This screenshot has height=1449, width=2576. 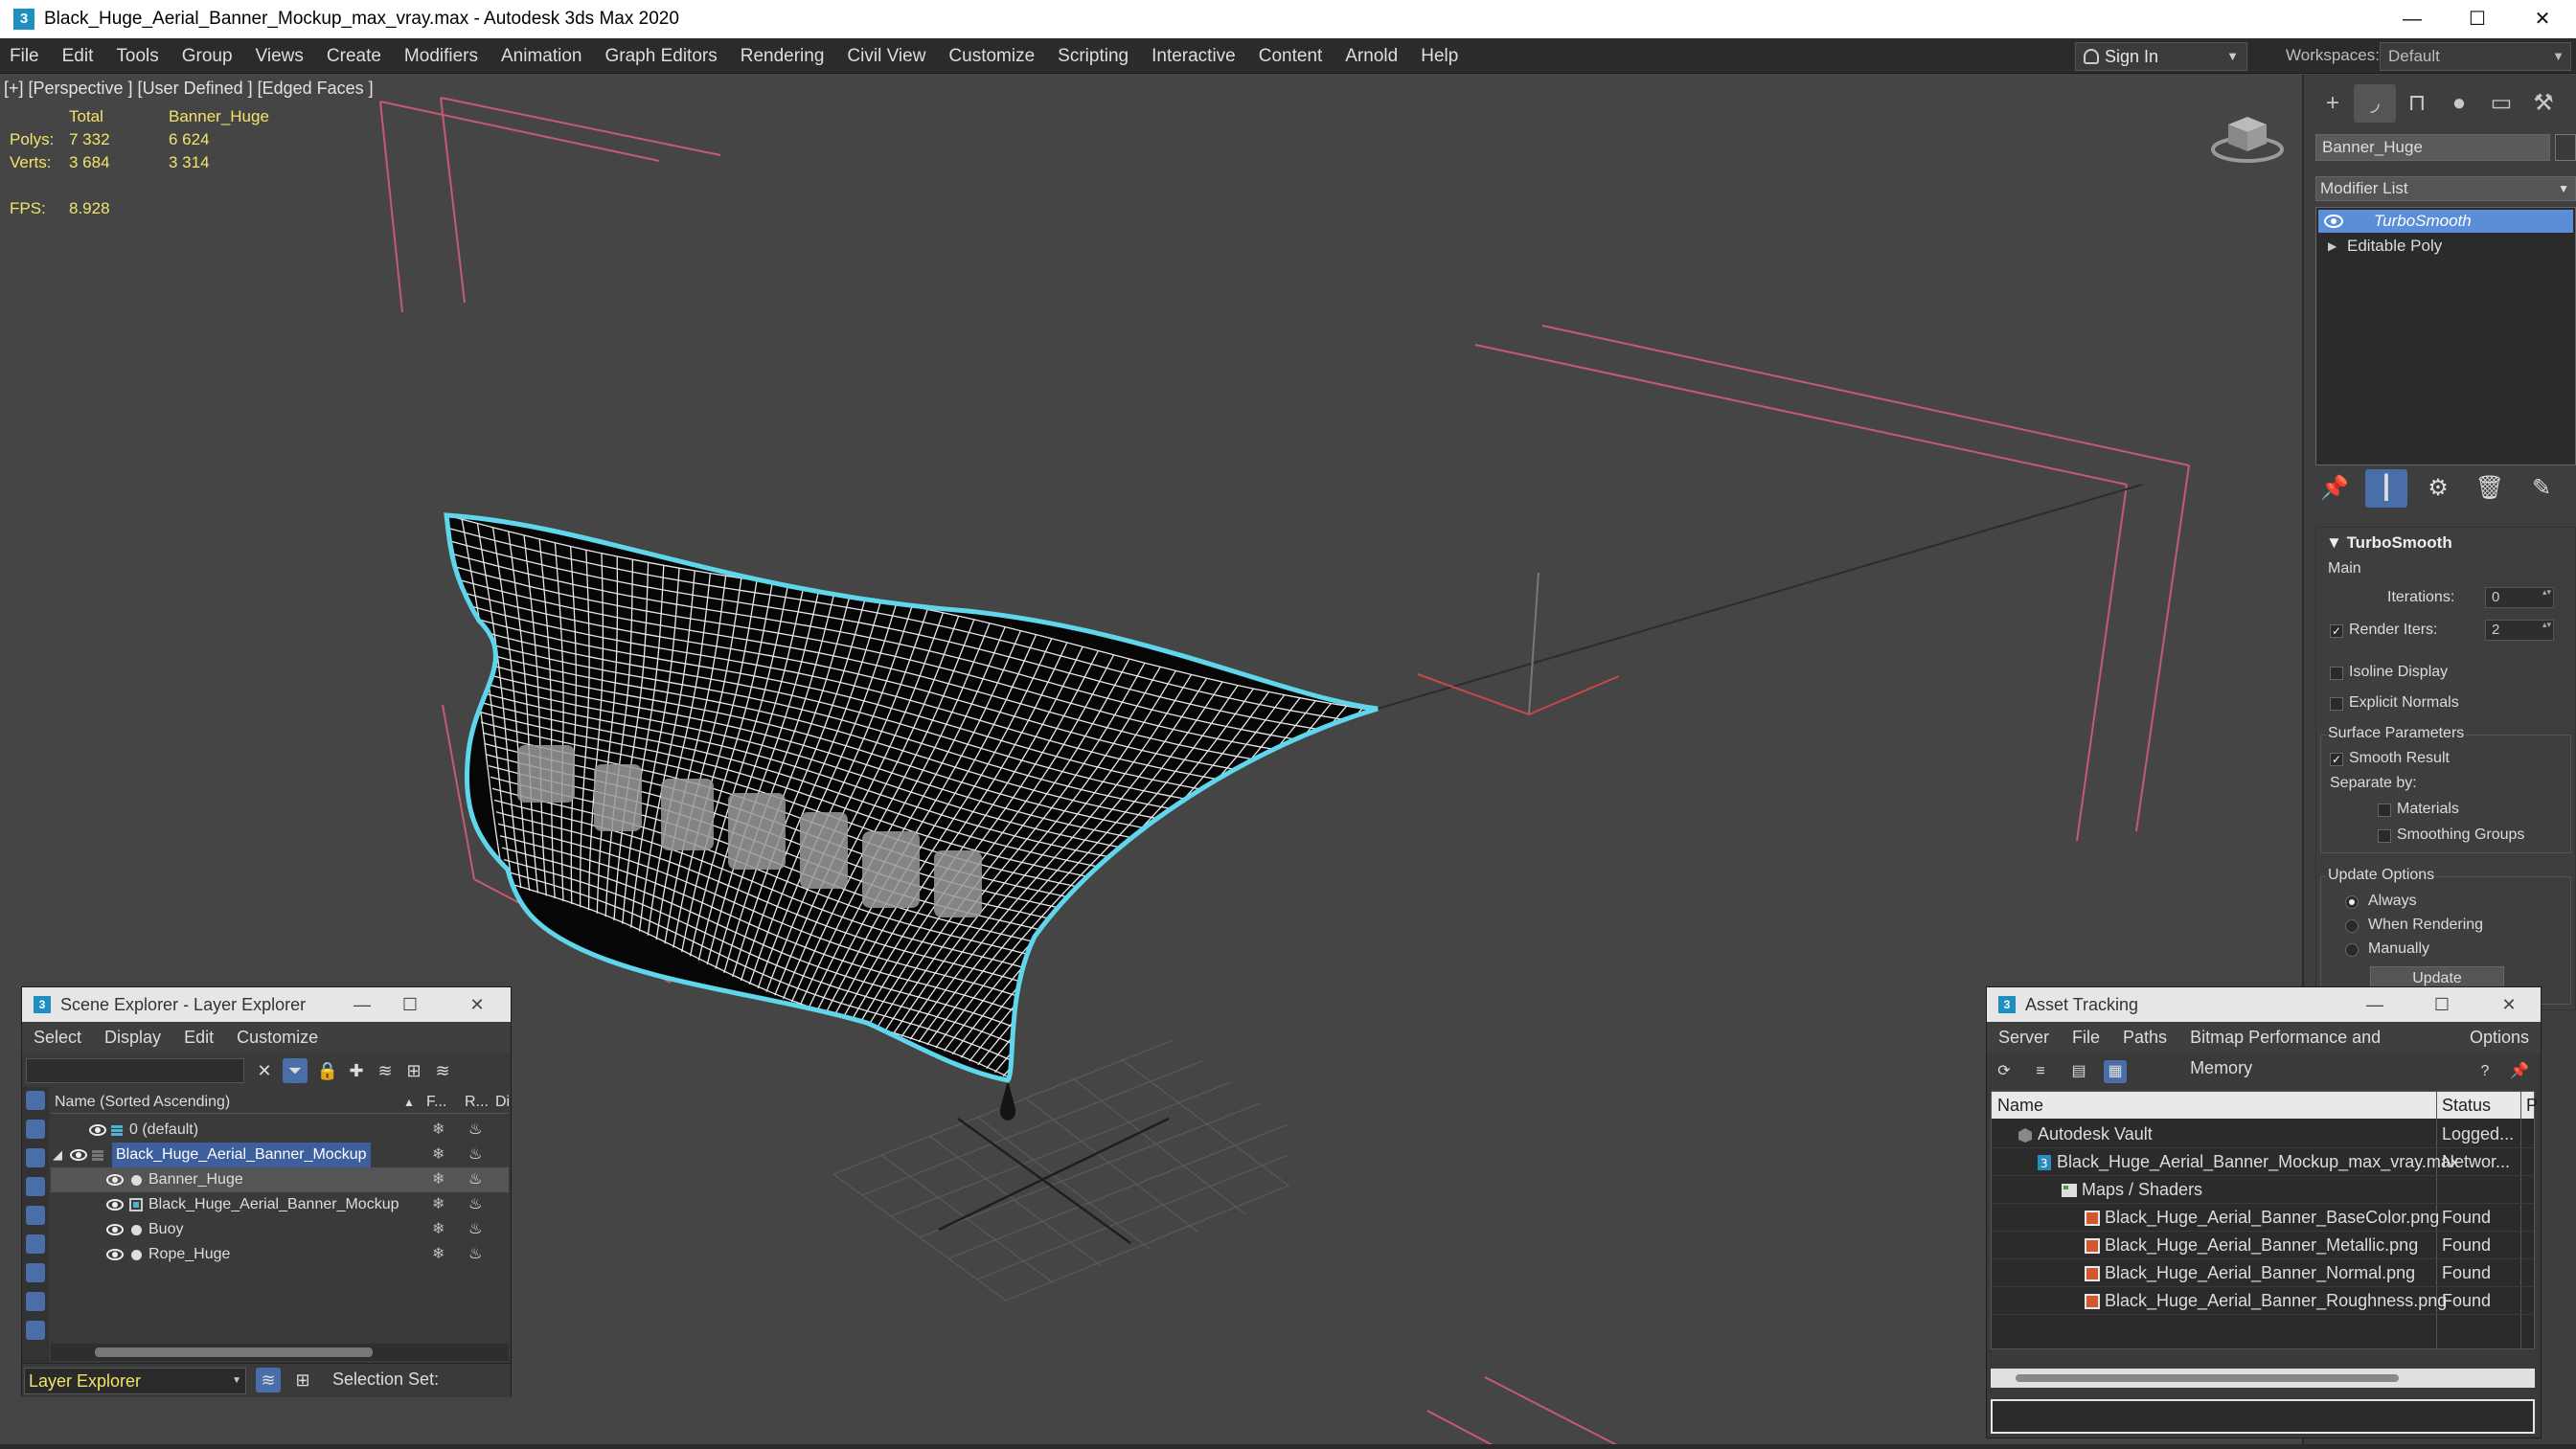 What do you see at coordinates (2445, 221) in the screenshot?
I see `stack-item-turbosmooth: TurboSmooth` at bounding box center [2445, 221].